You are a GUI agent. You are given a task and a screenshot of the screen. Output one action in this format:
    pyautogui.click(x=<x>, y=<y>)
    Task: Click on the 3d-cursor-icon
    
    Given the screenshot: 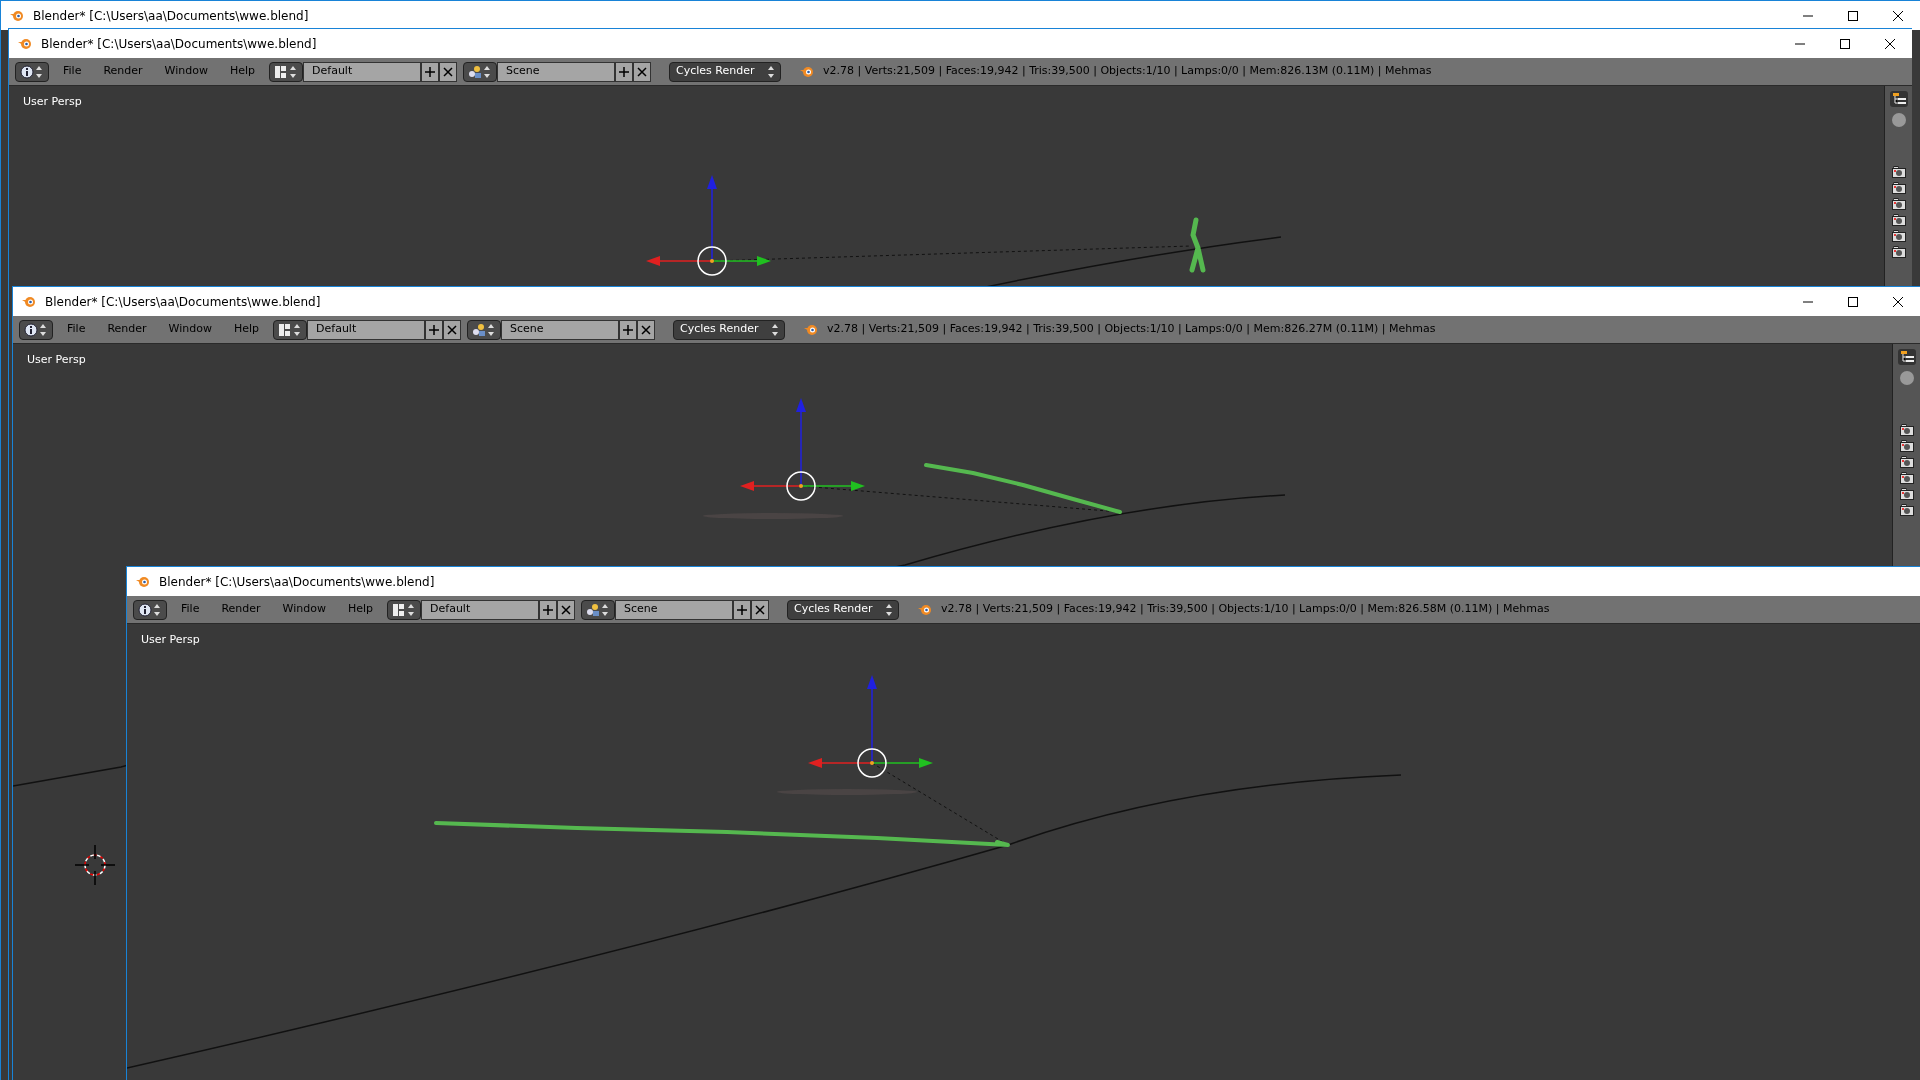 What is the action you would take?
    pyautogui.click(x=95, y=865)
    